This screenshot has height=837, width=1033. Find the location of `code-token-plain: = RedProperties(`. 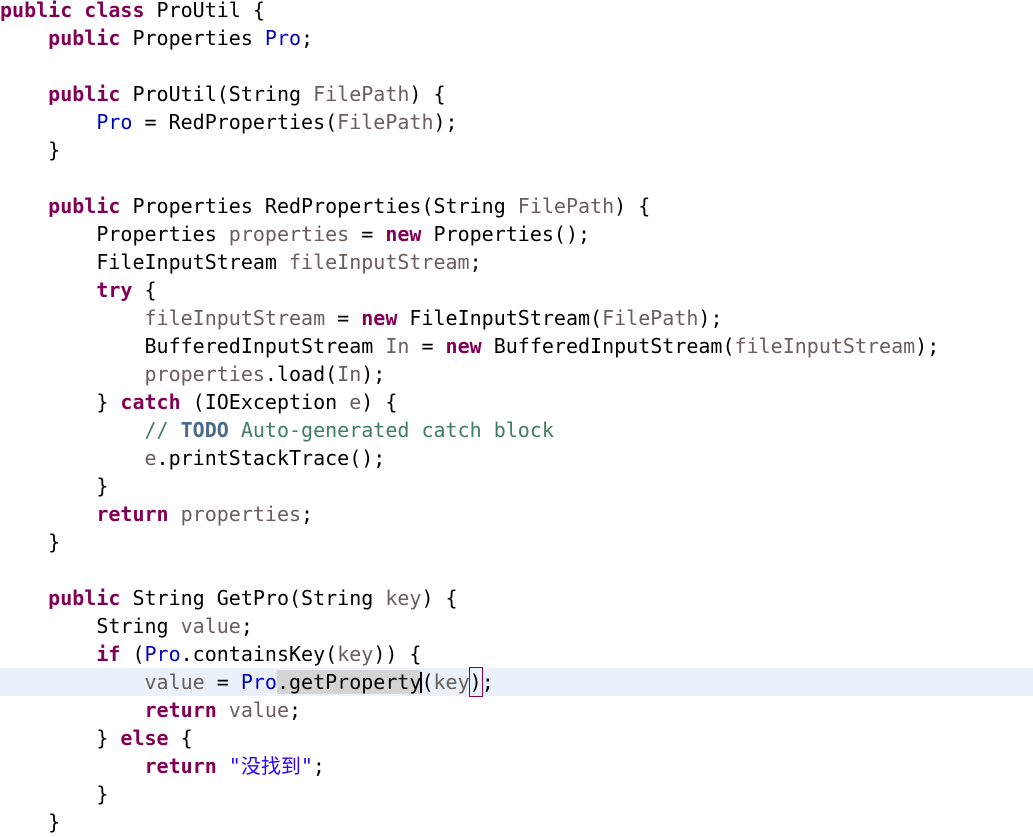

code-token-plain: = RedProperties( is located at coordinates (235, 122).